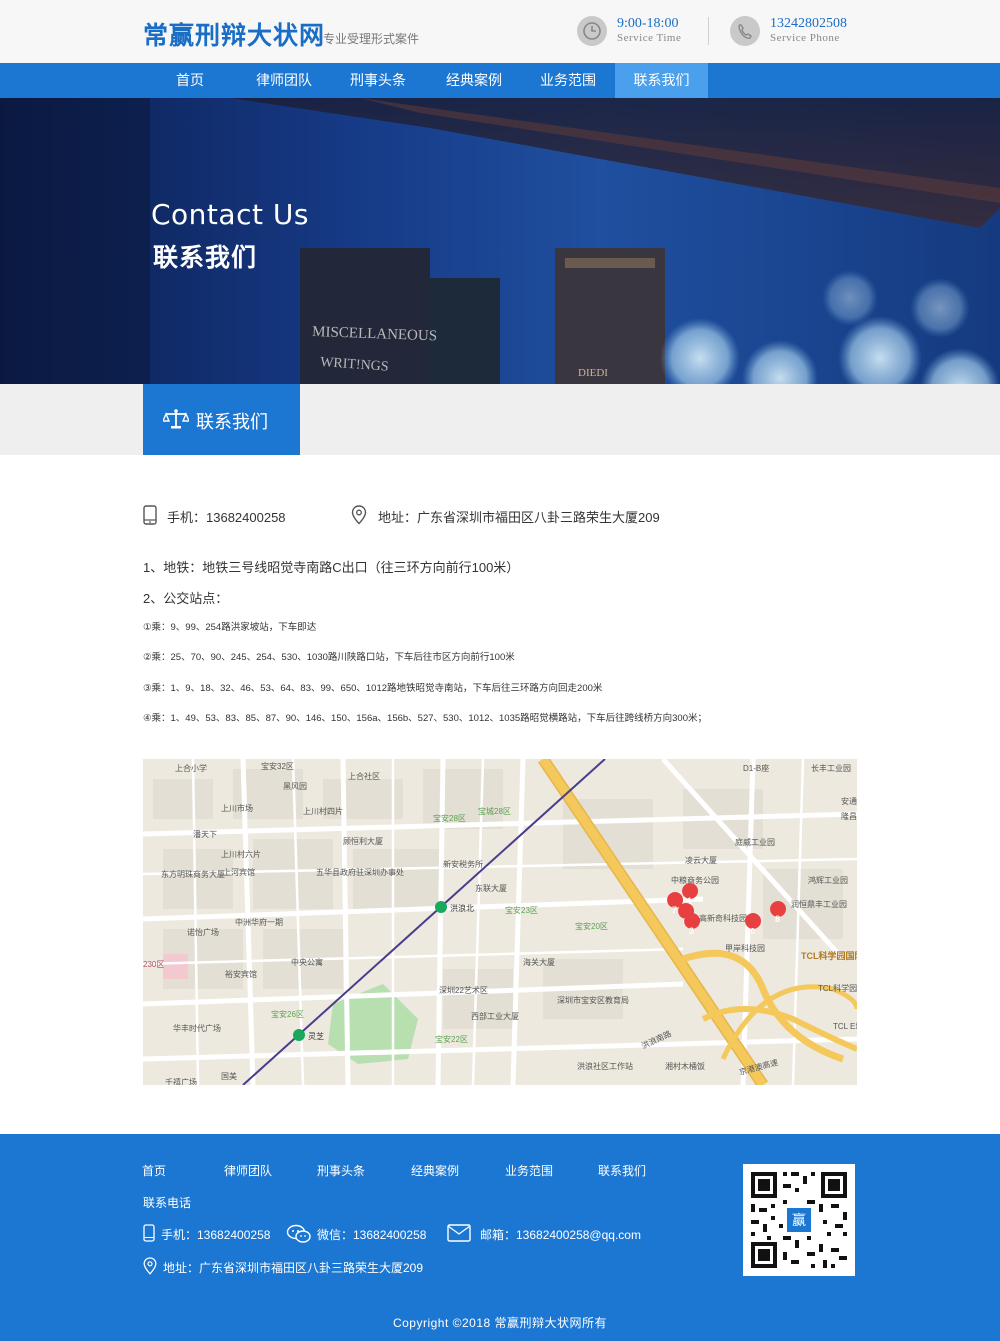  I want to click on footer-nav-home: 首页, so click(154, 1170).